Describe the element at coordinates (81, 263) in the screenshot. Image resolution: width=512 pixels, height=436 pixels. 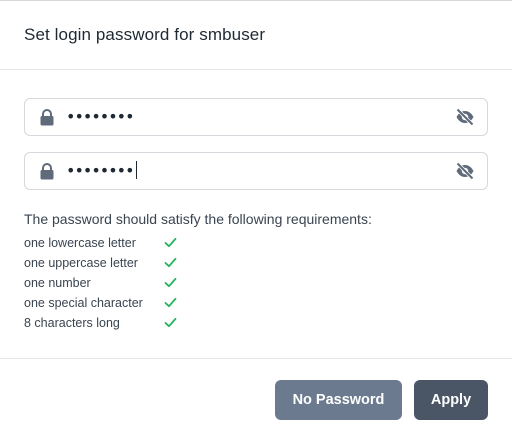
I see `requirement-label: one uppercase letter` at that location.